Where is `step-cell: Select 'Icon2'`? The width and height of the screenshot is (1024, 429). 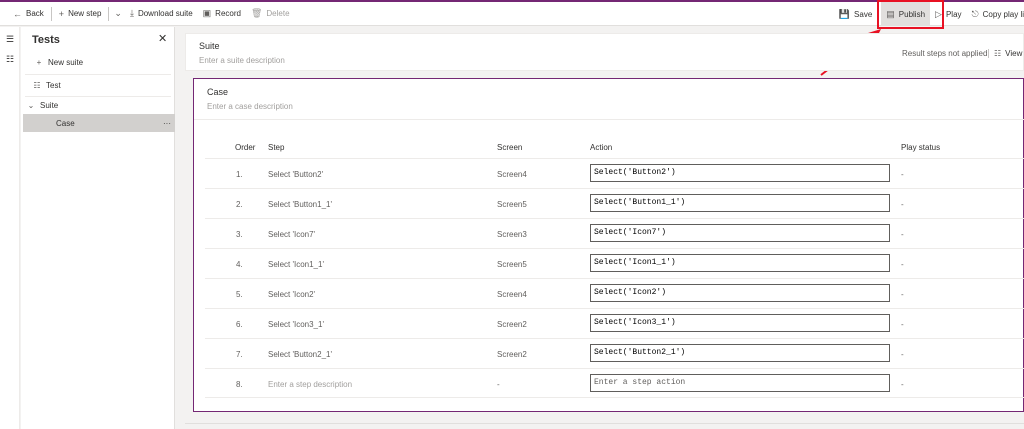 step-cell: Select 'Icon2' is located at coordinates (291, 294).